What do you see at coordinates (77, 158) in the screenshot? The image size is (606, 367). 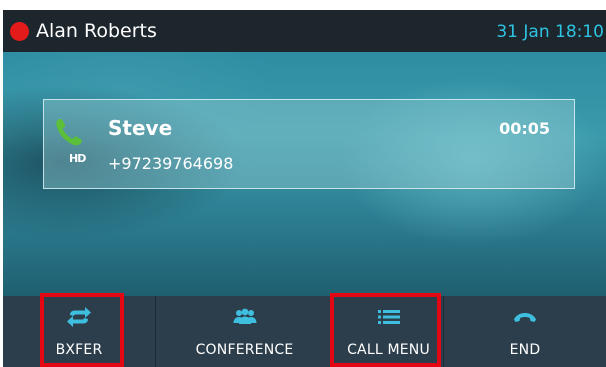 I see `hd-audio-icon: HD` at bounding box center [77, 158].